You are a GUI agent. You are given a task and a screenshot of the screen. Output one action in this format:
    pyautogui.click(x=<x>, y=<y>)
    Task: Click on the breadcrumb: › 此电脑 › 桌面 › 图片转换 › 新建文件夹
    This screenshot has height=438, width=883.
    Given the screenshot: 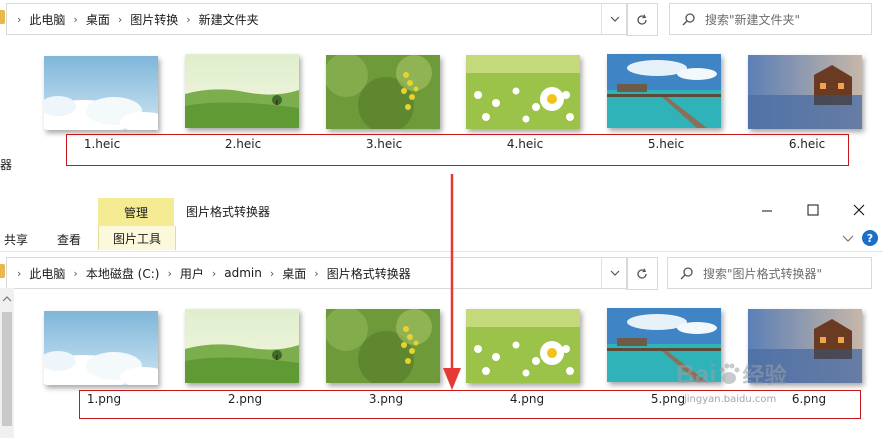 What is the action you would take?
    pyautogui.click(x=138, y=19)
    